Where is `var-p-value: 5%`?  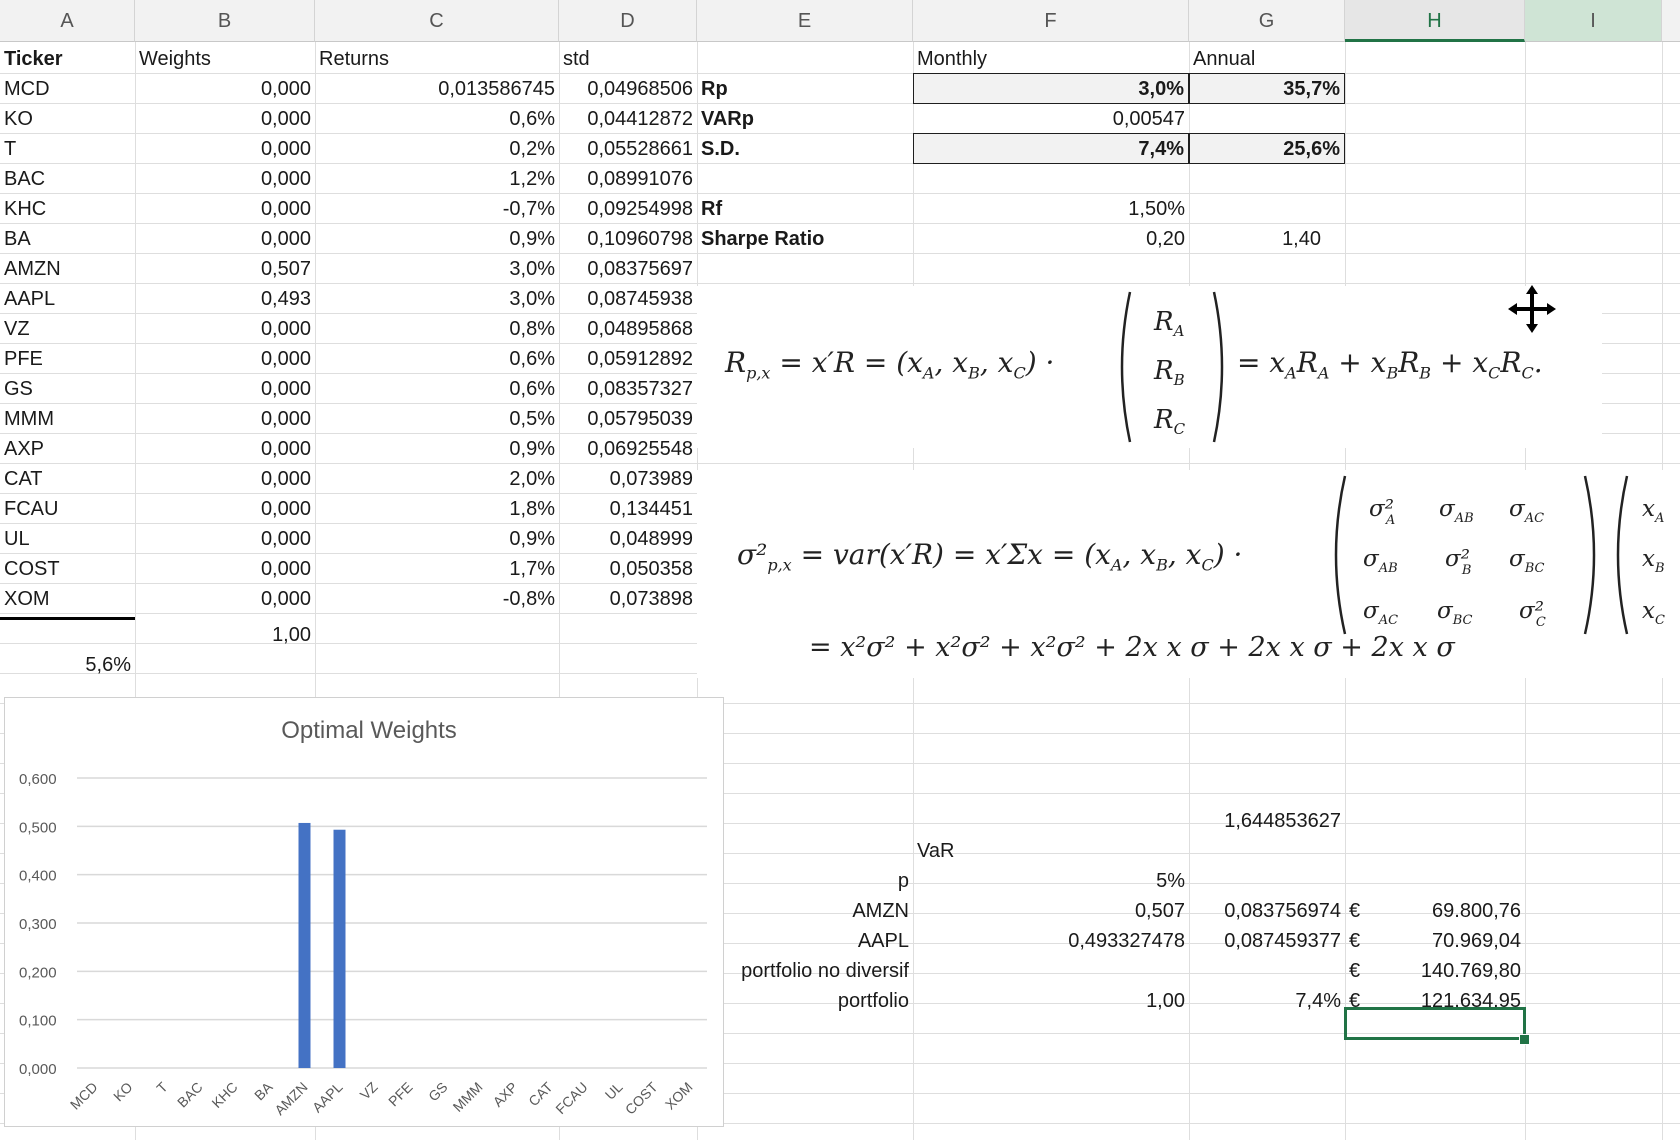
var-p-value: 5% is located at coordinates (1051, 880).